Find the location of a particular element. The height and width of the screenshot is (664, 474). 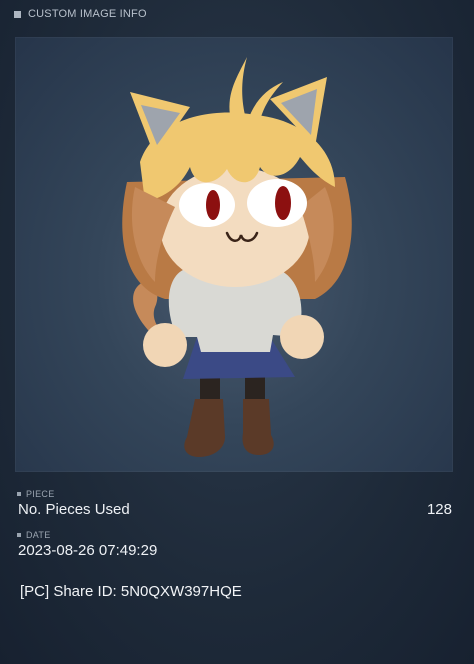

pieces-used-label: No. Pieces Used is located at coordinates (74, 509).